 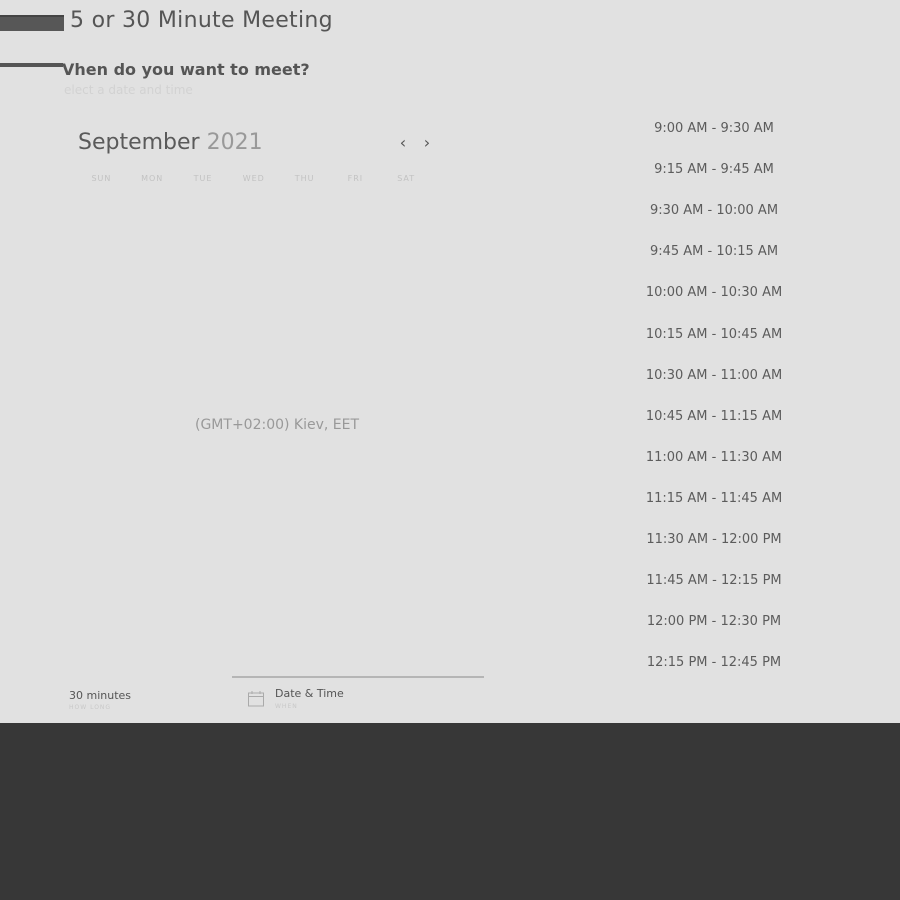 I want to click on when-caption: WHEN, so click(x=286, y=706).